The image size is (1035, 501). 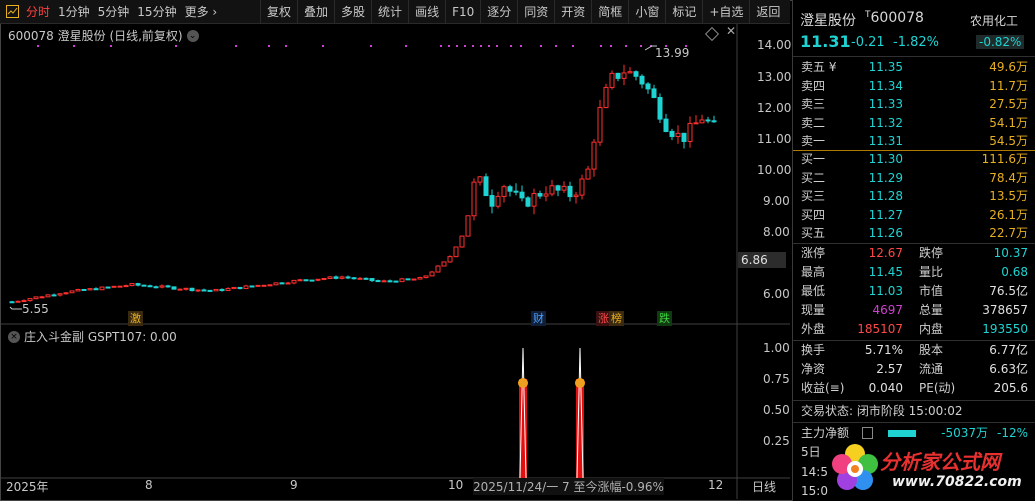 I want to click on open-capital-button: 开资, so click(x=572, y=12).